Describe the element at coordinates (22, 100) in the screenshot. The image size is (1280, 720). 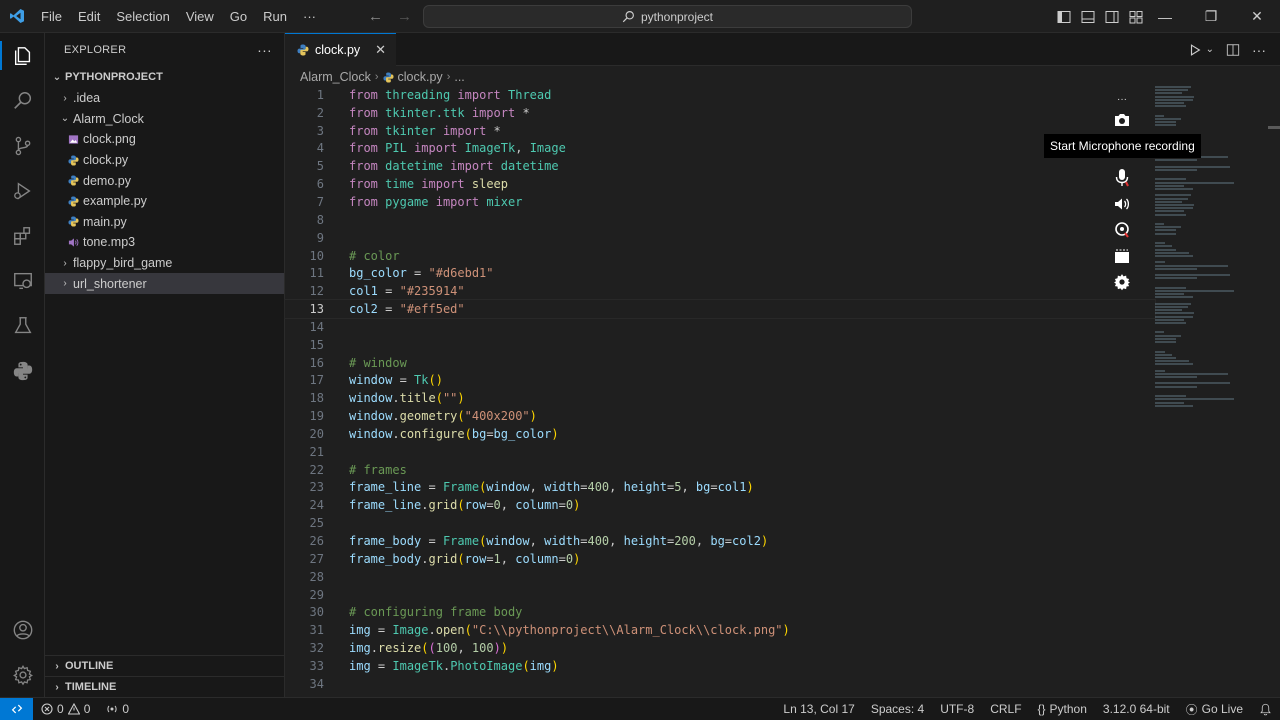
I see `search-view-icon` at that location.